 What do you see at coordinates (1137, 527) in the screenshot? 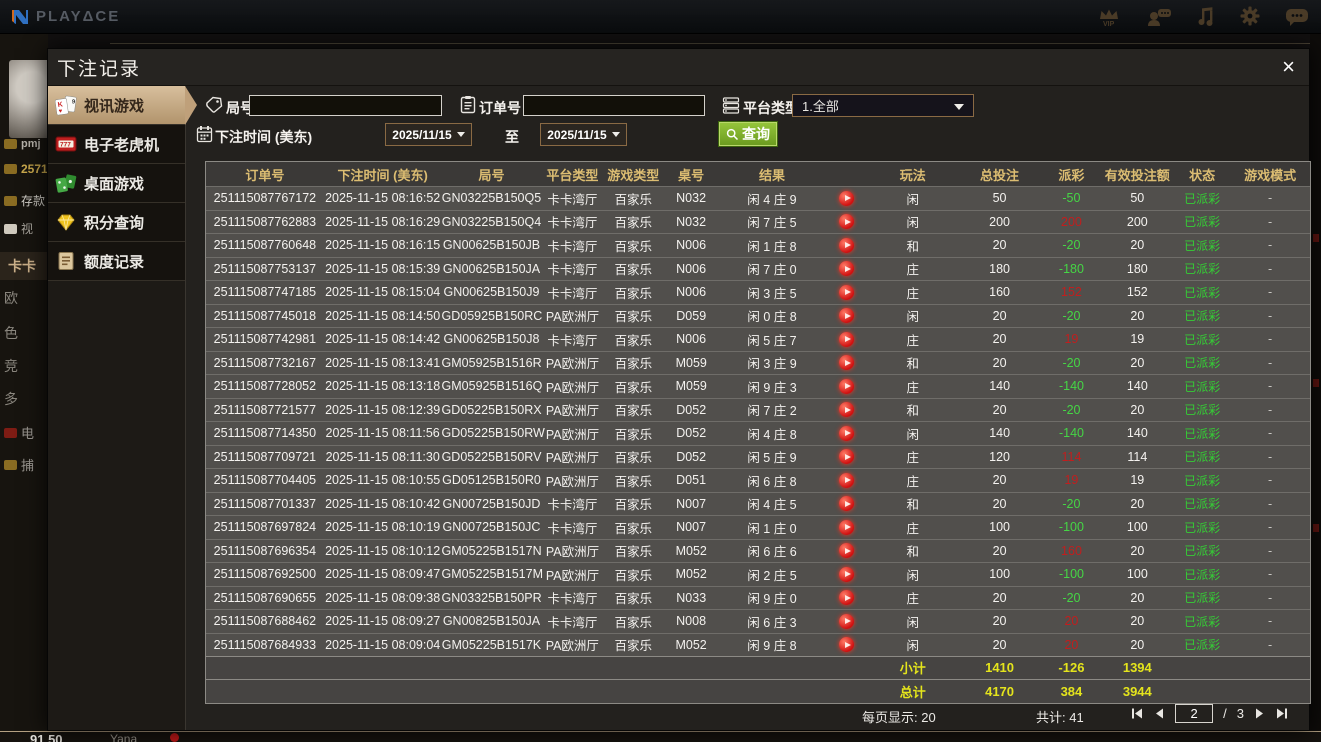
I see `cell-valid_bet: 100` at bounding box center [1137, 527].